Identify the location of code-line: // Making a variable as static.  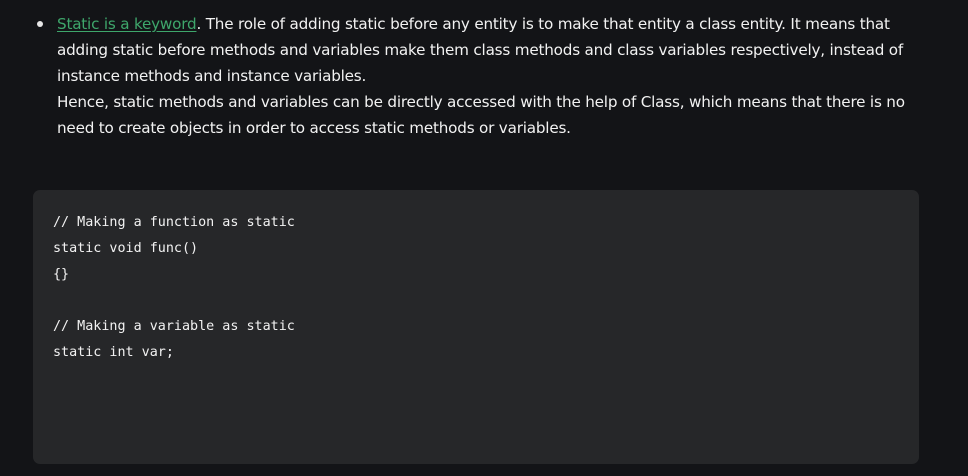
(174, 326).